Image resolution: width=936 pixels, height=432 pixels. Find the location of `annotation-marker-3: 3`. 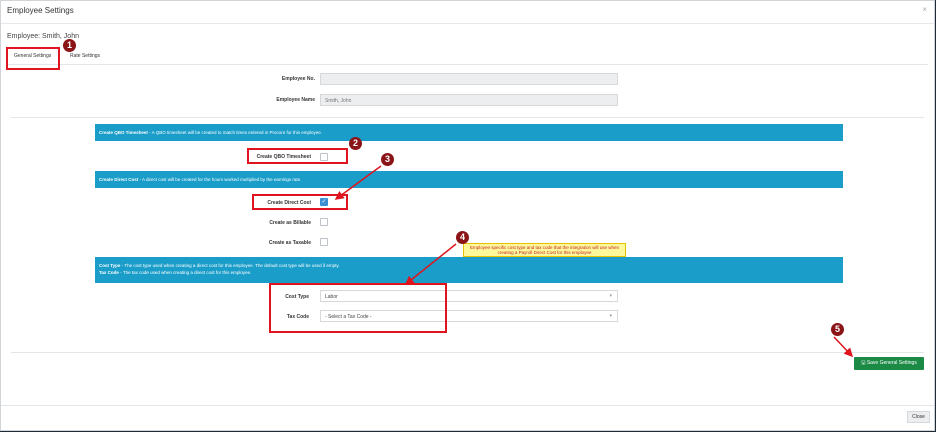

annotation-marker-3: 3 is located at coordinates (387, 159).